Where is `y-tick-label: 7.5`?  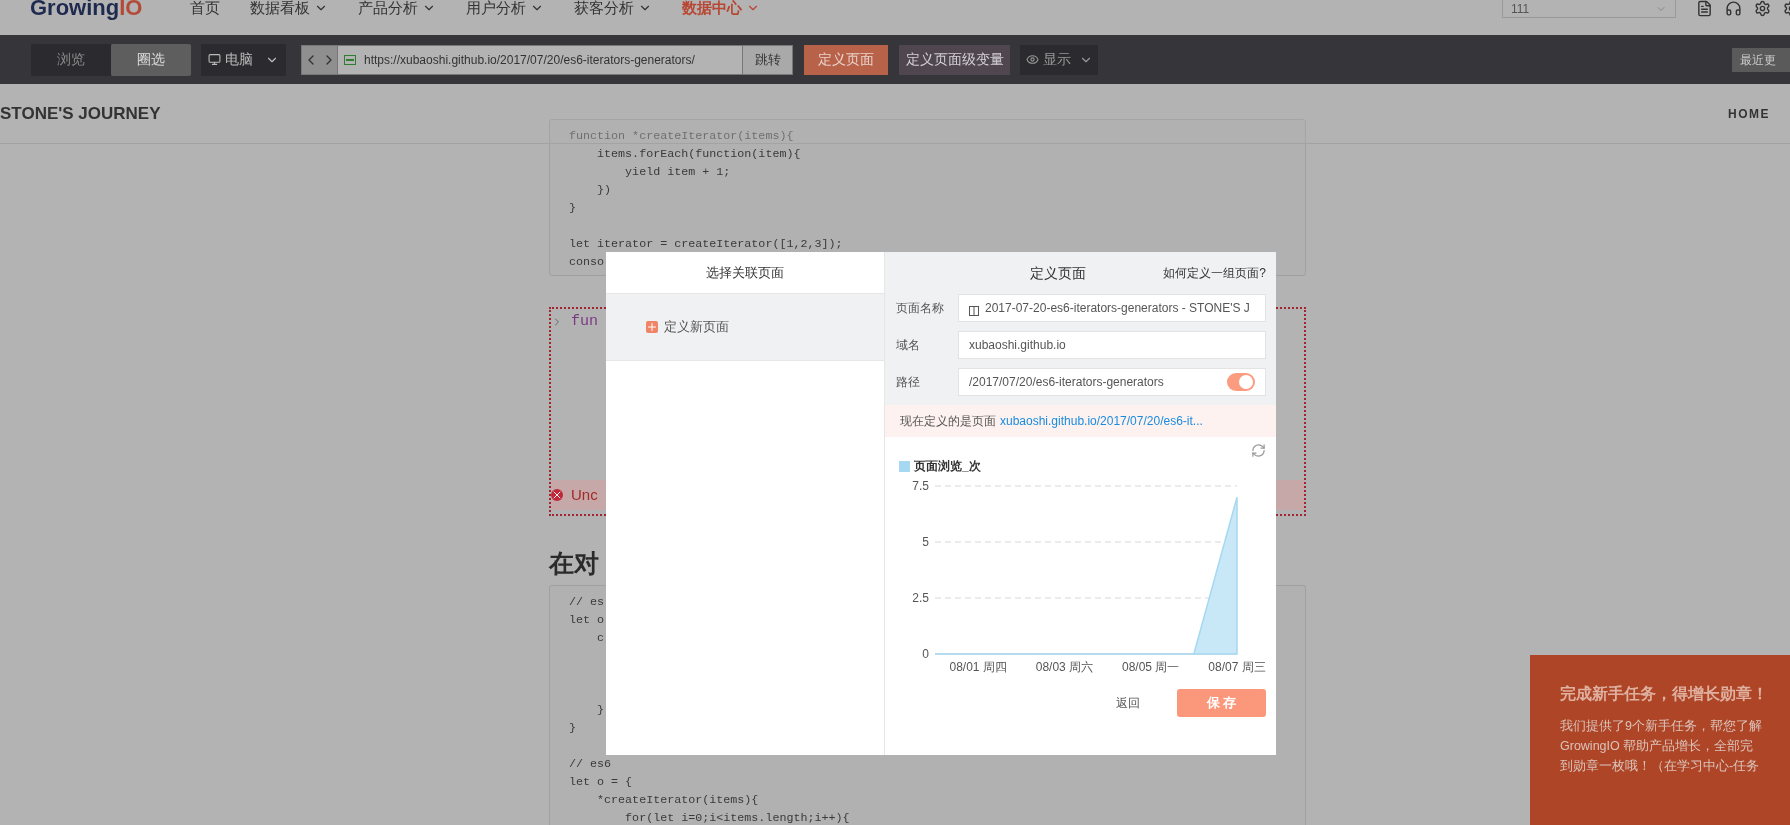 y-tick-label: 7.5 is located at coordinates (920, 486).